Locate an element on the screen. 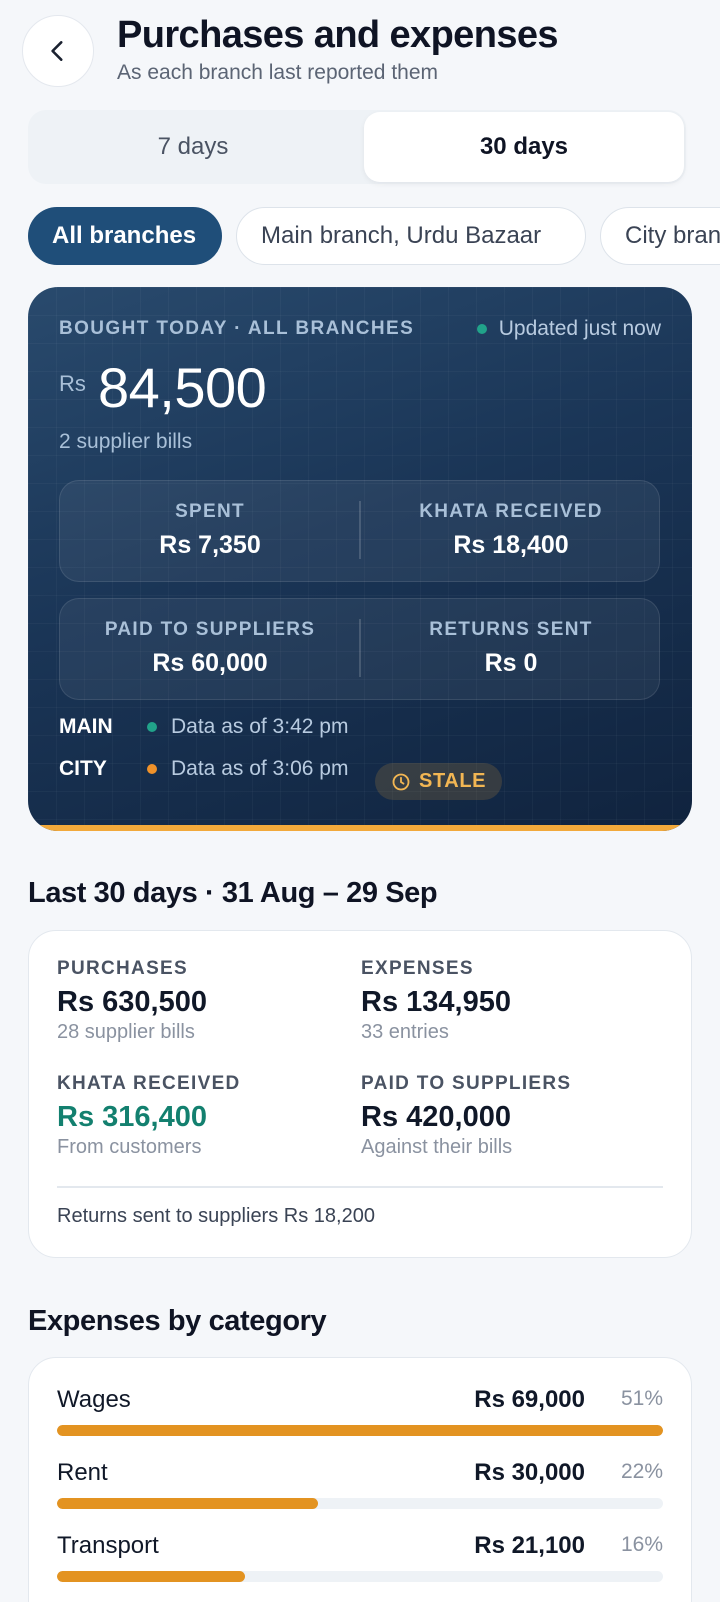 The width and height of the screenshot is (720, 1602). branch-status-city: CITY Data as of 3:06 pm is located at coordinates (203, 769).